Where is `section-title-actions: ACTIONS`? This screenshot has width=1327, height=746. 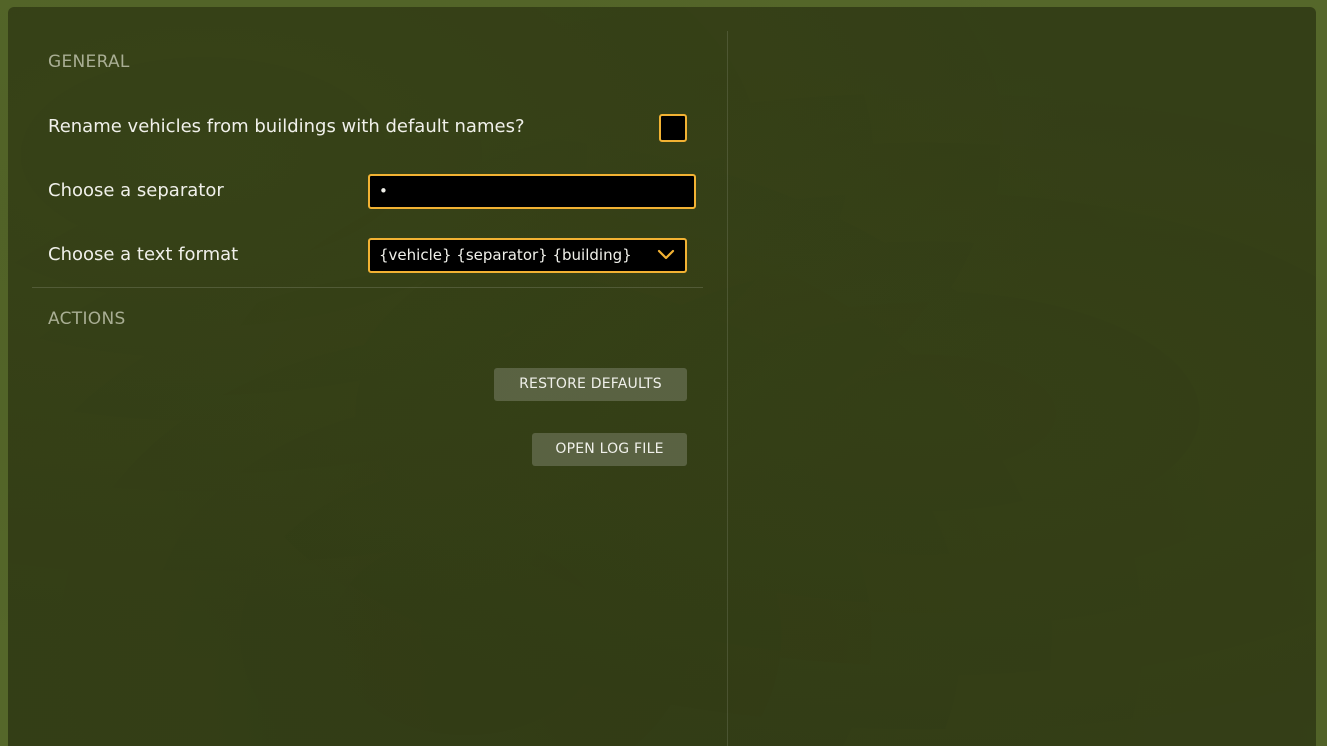
section-title-actions: ACTIONS is located at coordinates (87, 319).